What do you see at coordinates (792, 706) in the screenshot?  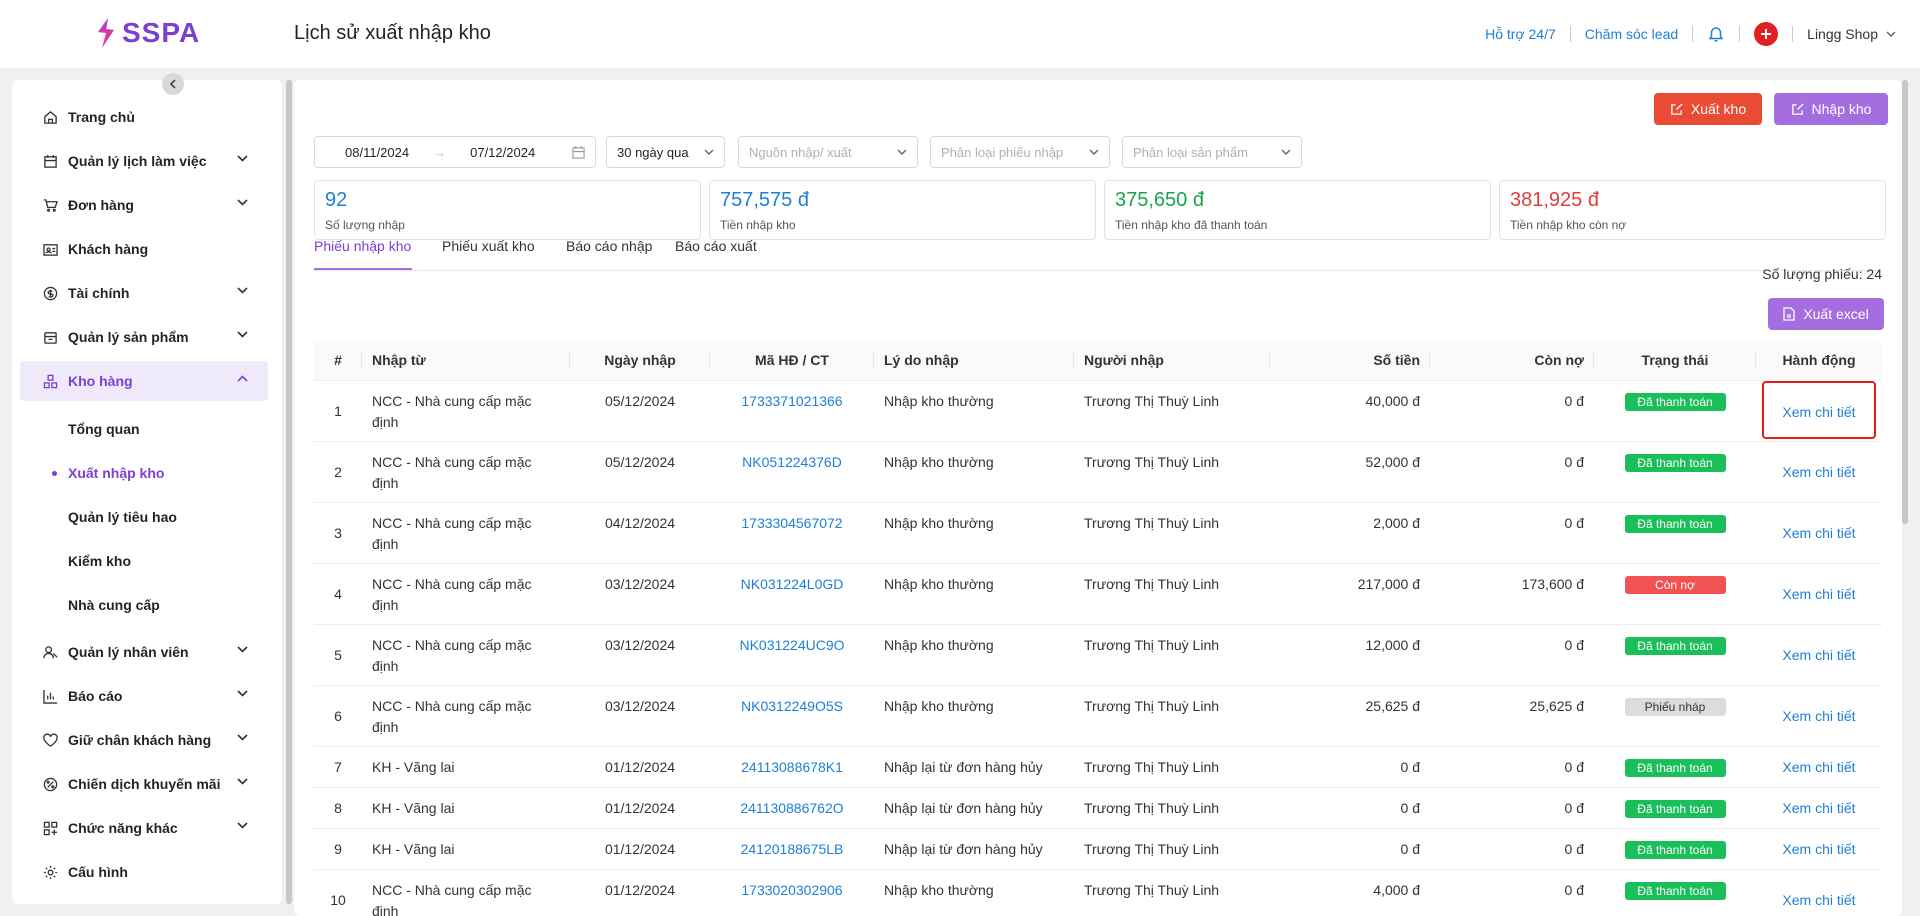 I see `receipt-code-link: NK0312249O5S` at bounding box center [792, 706].